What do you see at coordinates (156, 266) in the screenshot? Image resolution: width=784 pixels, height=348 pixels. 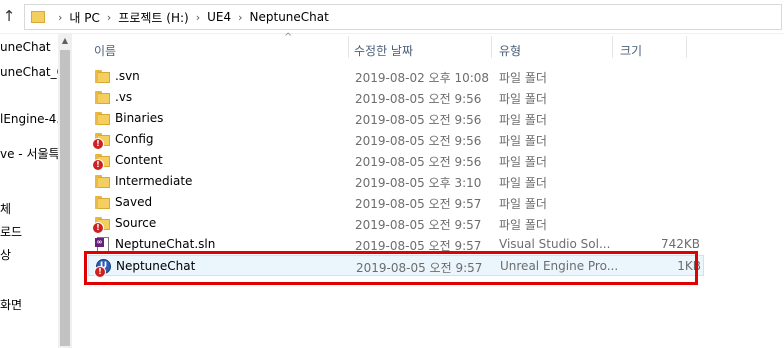 I see `file-name: NeptuneChat` at bounding box center [156, 266].